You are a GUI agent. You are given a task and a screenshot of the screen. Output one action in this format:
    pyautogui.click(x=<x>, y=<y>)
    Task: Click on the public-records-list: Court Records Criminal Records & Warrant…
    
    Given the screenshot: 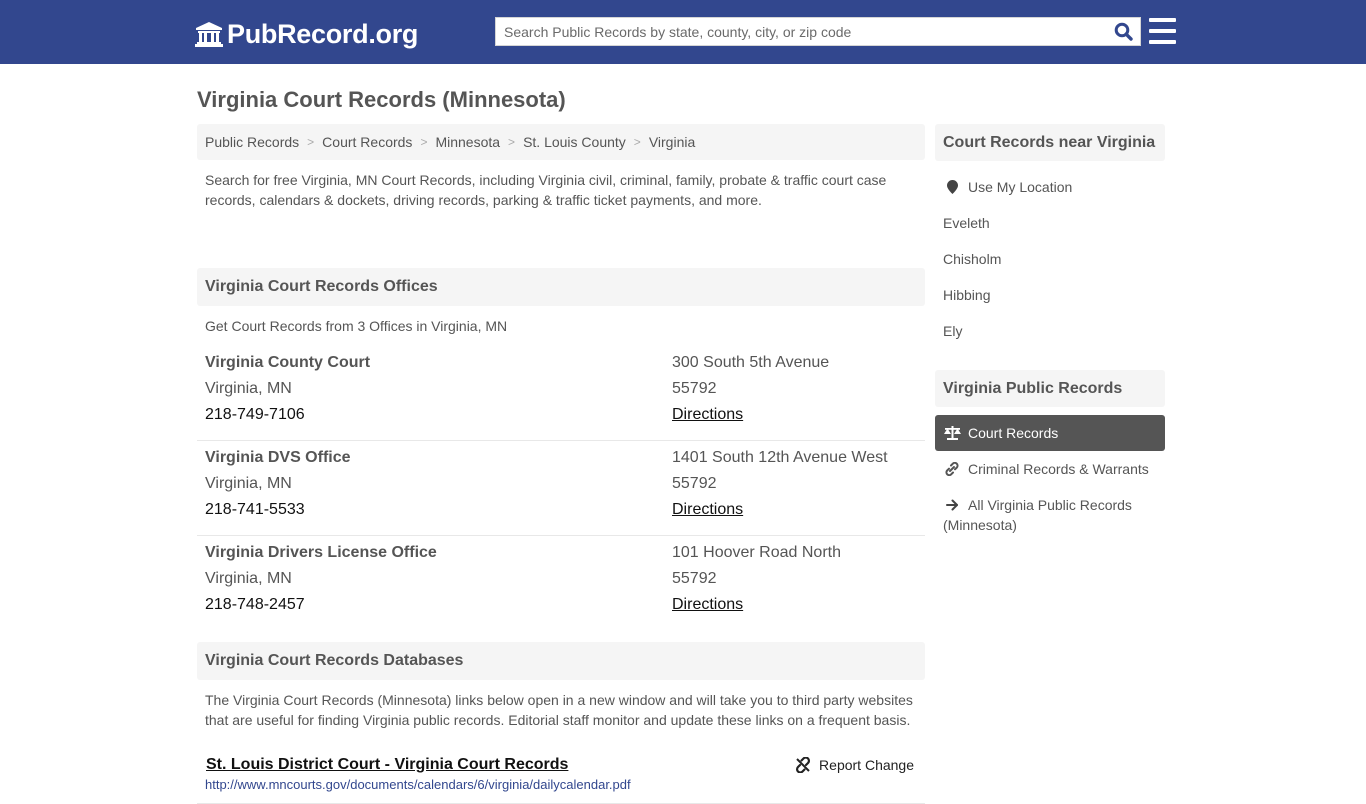 What is the action you would take?
    pyautogui.click(x=1050, y=471)
    